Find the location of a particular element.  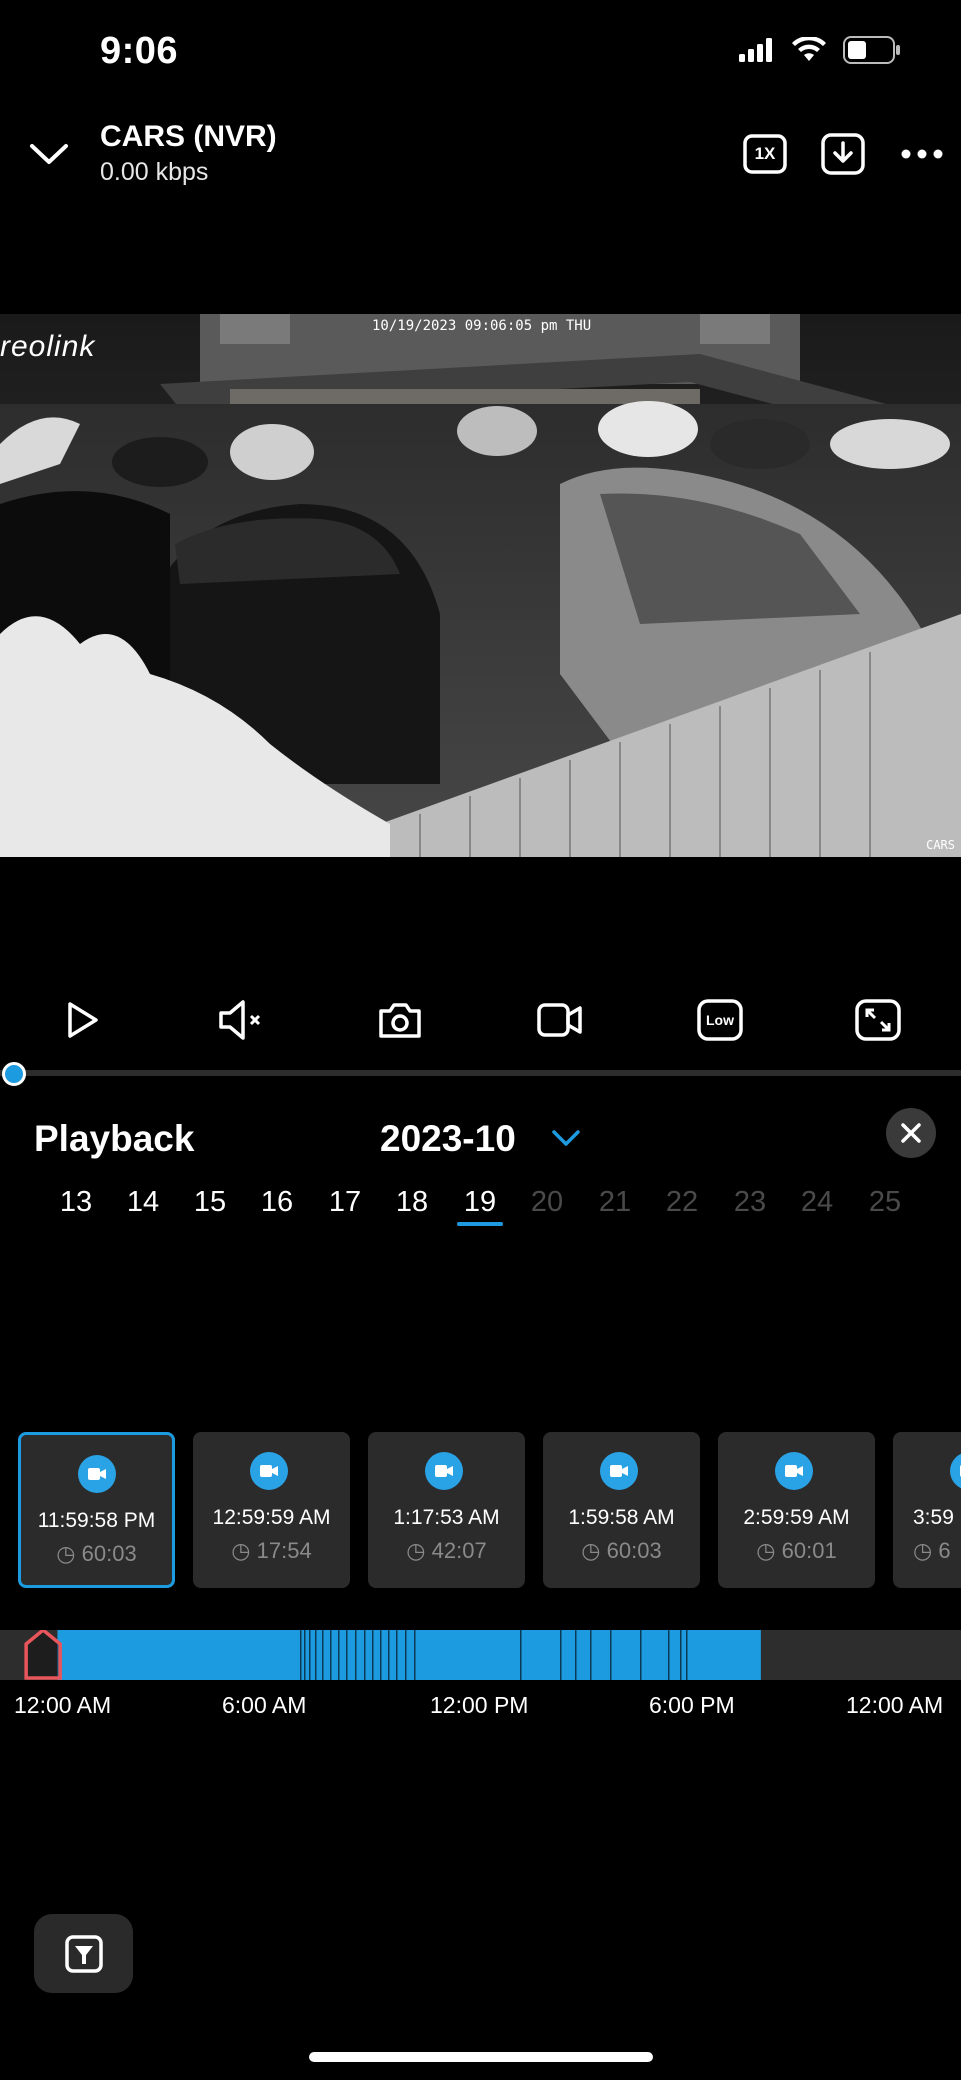

timeline-bars is located at coordinates (392, 1653).